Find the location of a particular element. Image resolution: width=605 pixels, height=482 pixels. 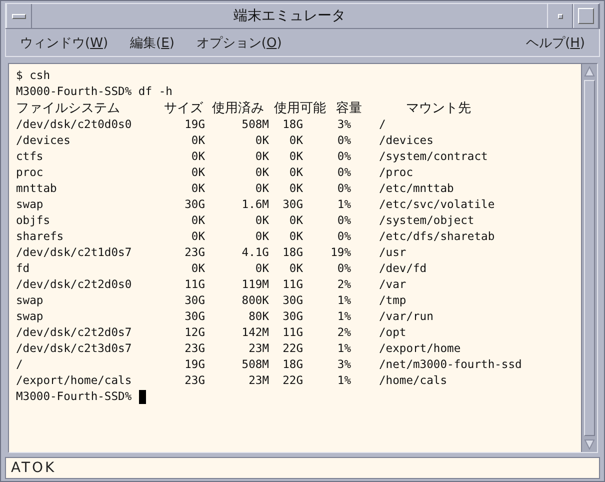

table-cell-text: /dev/dsk/c2t3d0s7 is located at coordinates (74, 349).